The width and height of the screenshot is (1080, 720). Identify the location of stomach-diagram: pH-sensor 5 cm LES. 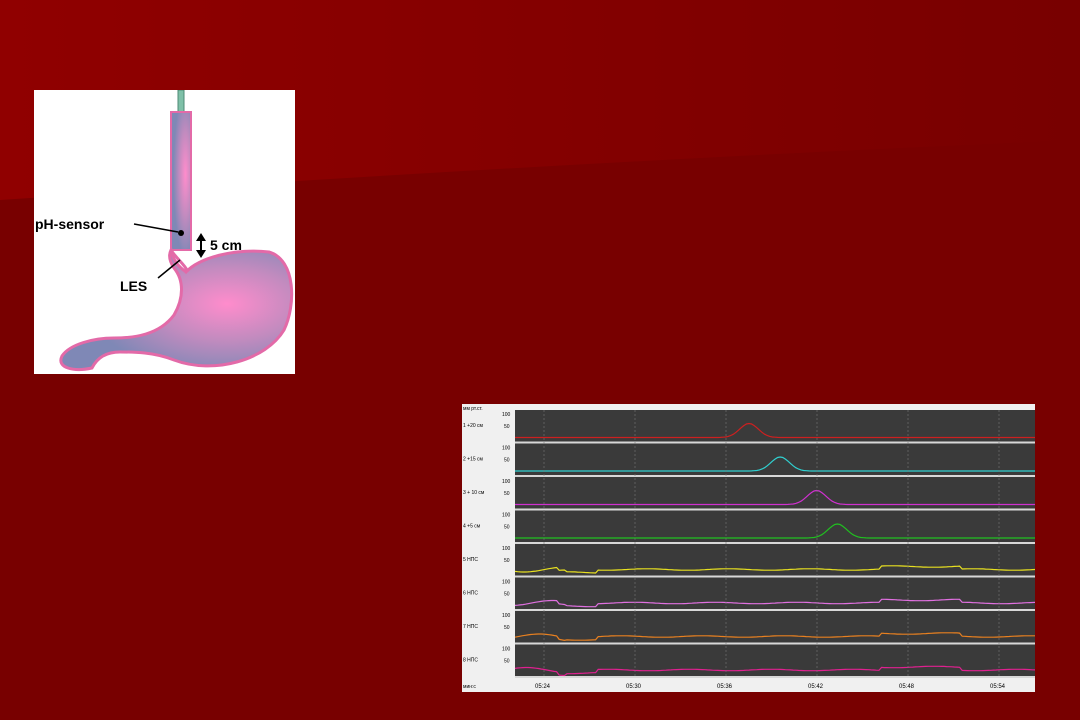
(164, 230).